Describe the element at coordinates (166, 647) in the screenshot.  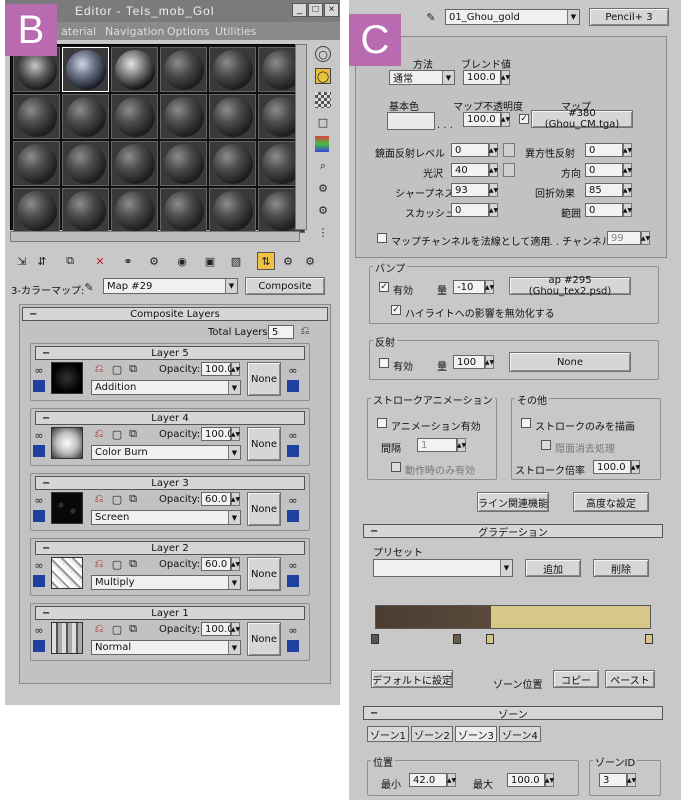
I see `blend-mode-select: Normal ▼` at that location.